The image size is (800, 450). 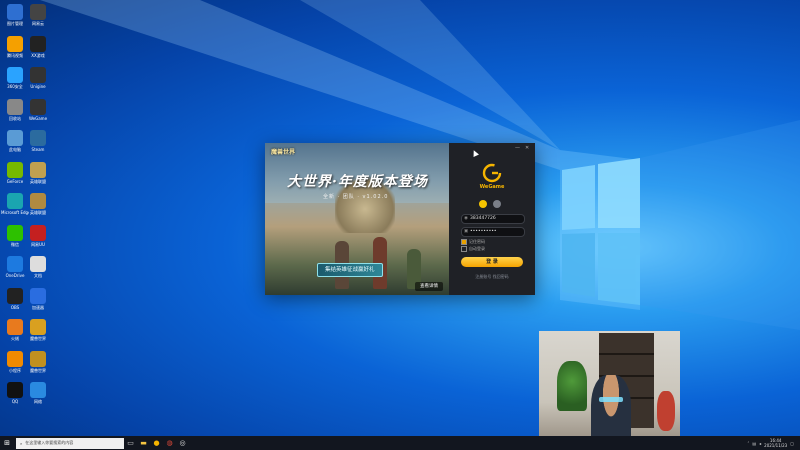 I want to click on minimize-button: —, so click(x=517, y=148).